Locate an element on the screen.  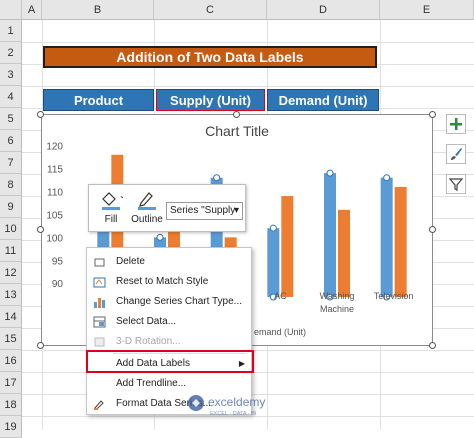
select-data-icon is located at coordinates (99, 322).